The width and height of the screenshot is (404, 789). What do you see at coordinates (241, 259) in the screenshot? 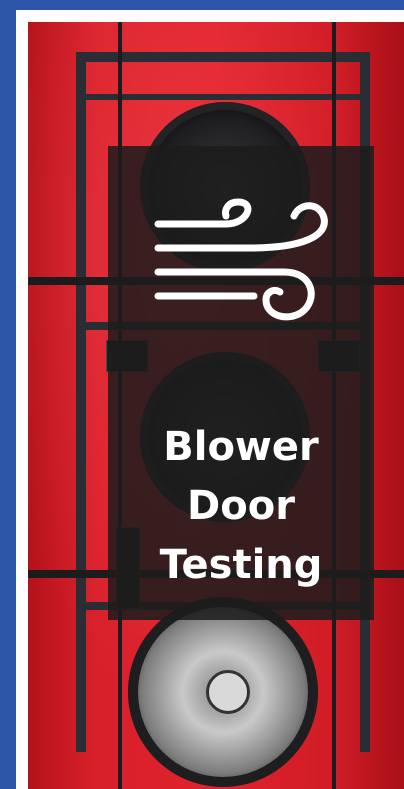
I see `wind-icon` at bounding box center [241, 259].